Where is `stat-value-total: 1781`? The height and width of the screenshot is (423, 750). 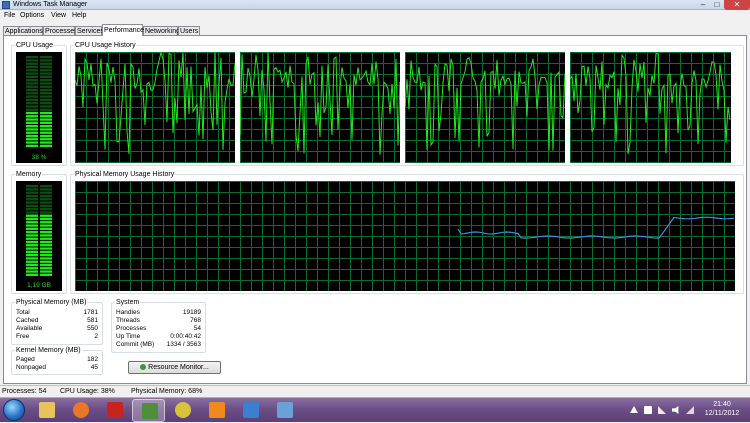
stat-value-total: 1781 is located at coordinates (90, 312).